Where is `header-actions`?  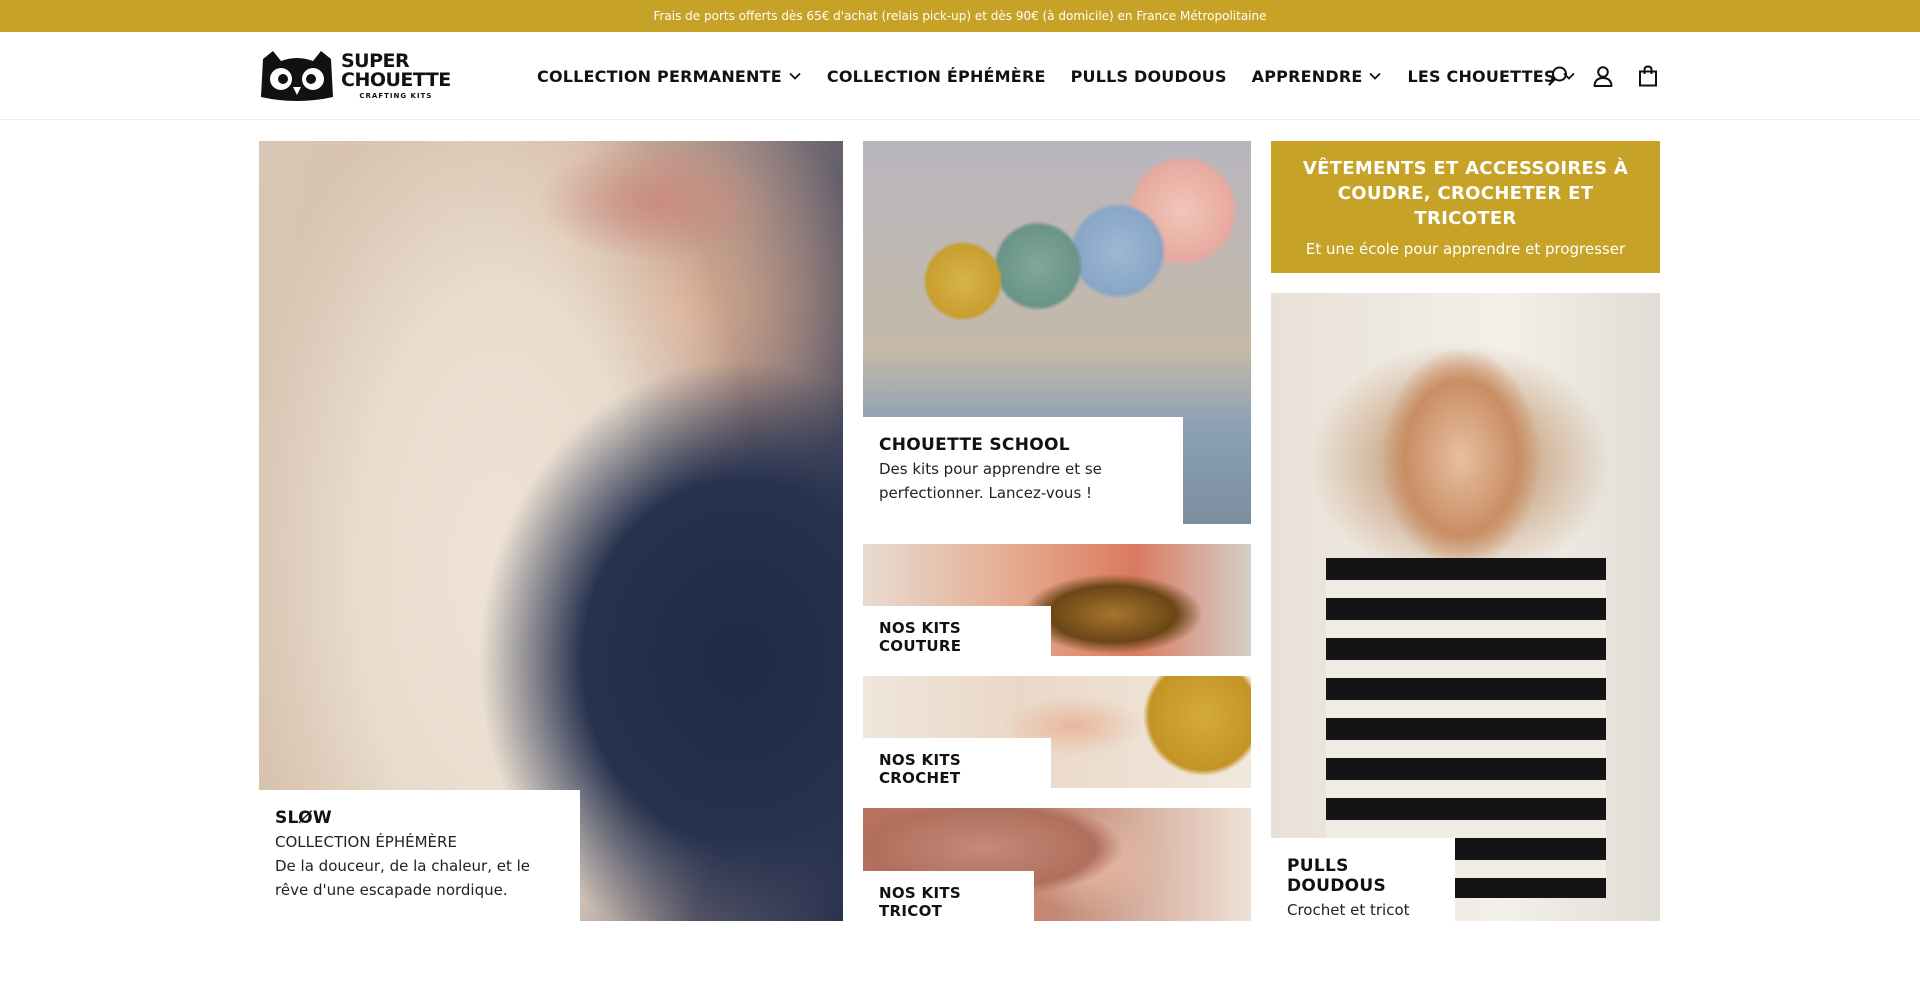 header-actions is located at coordinates (1613, 76).